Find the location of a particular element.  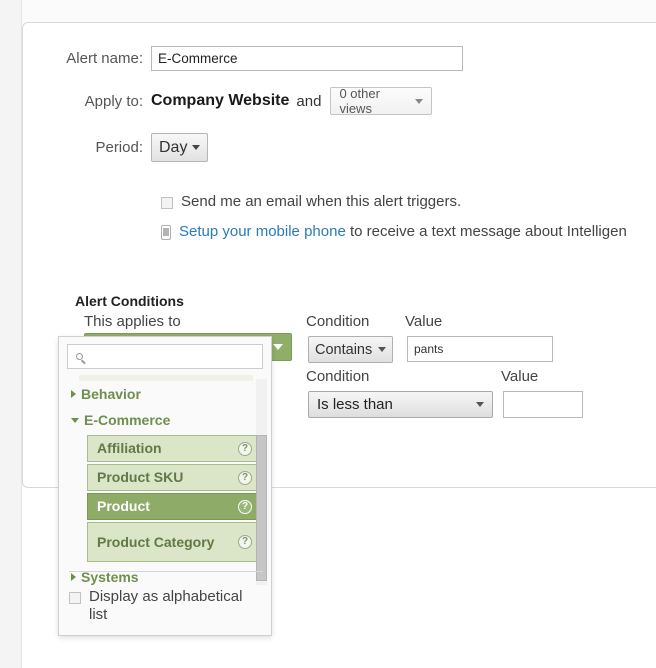

period-value: Day is located at coordinates (173, 147).